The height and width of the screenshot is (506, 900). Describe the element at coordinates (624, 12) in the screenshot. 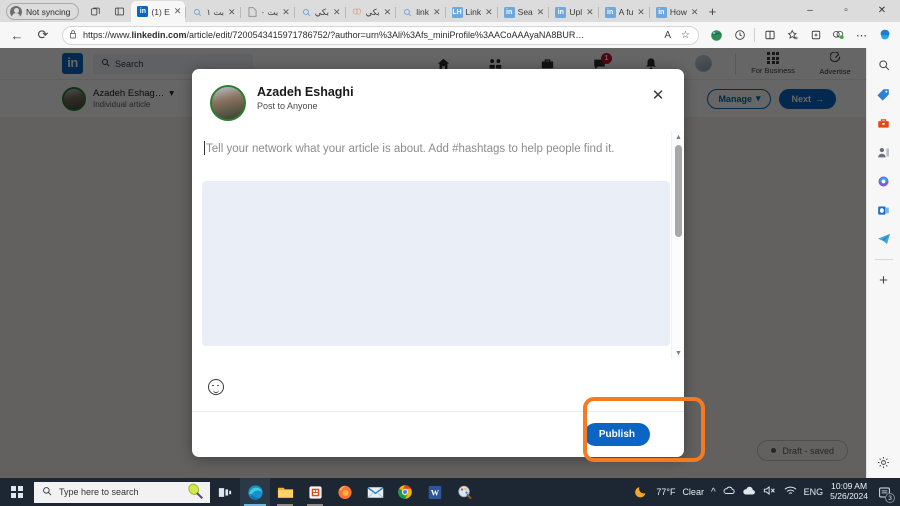

I see `browser-tab: in A fu ✕` at that location.